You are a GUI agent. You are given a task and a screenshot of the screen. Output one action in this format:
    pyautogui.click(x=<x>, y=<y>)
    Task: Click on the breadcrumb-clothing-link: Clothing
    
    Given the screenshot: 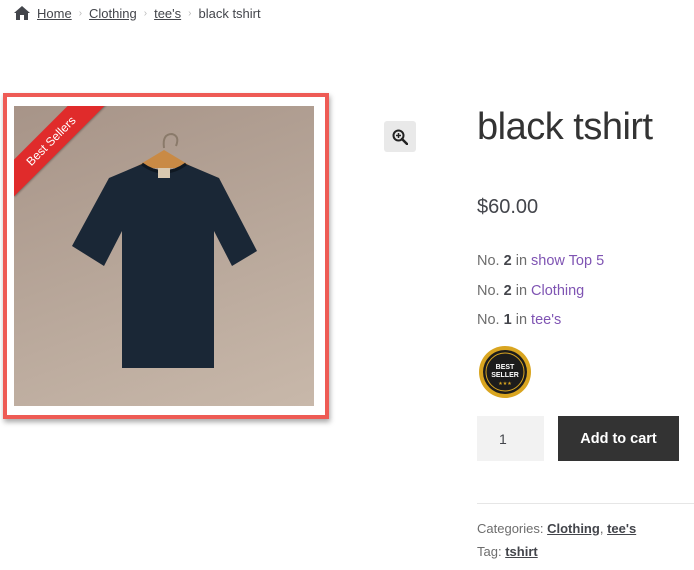 What is the action you would take?
    pyautogui.click(x=113, y=13)
    